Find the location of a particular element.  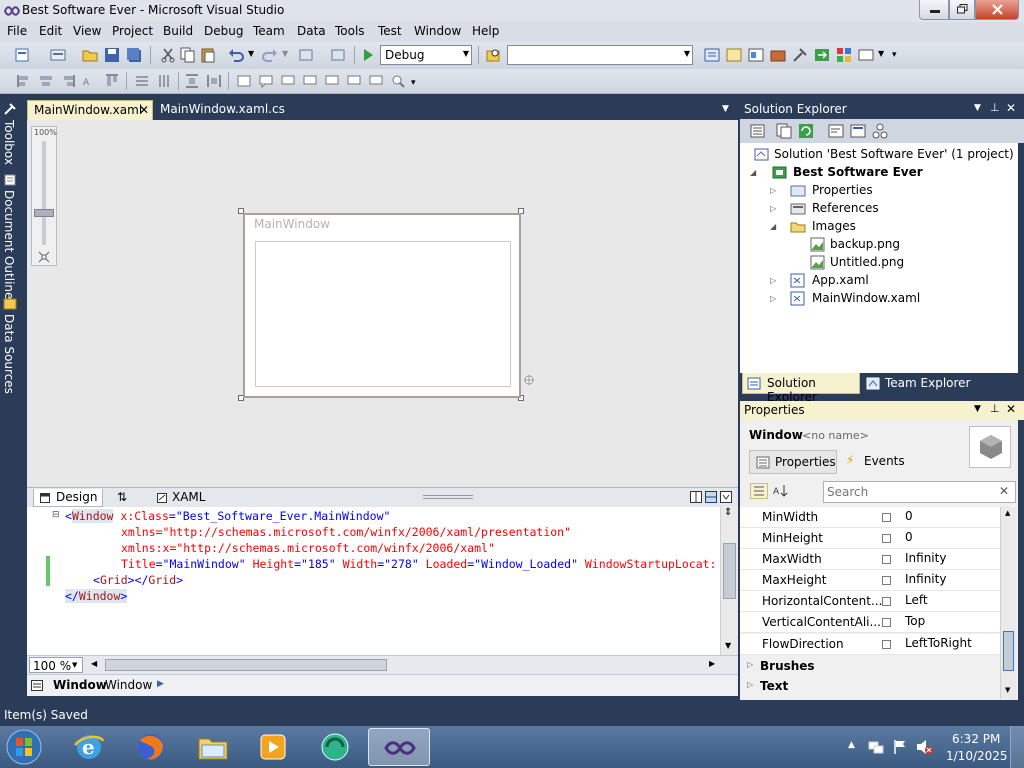

property-row: HorizontalContent... Left is located at coordinates (870, 601).